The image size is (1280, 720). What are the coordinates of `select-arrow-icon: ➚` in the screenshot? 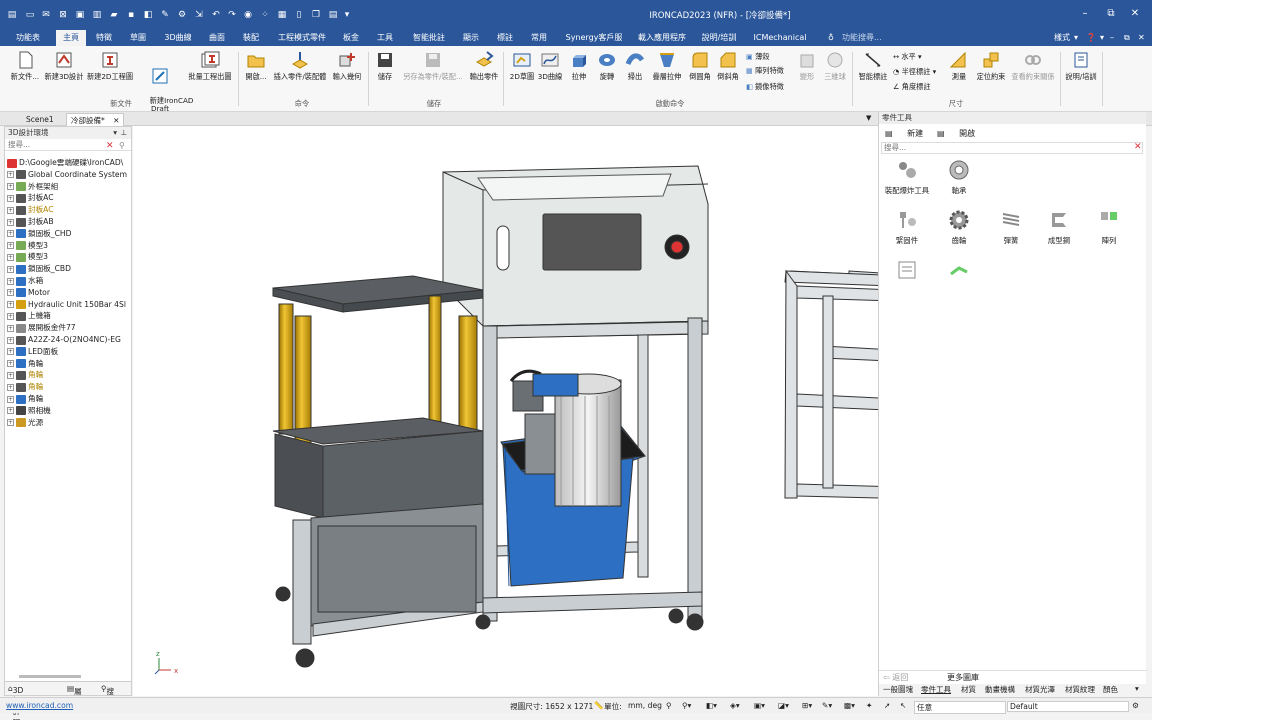 It's located at (887, 705).